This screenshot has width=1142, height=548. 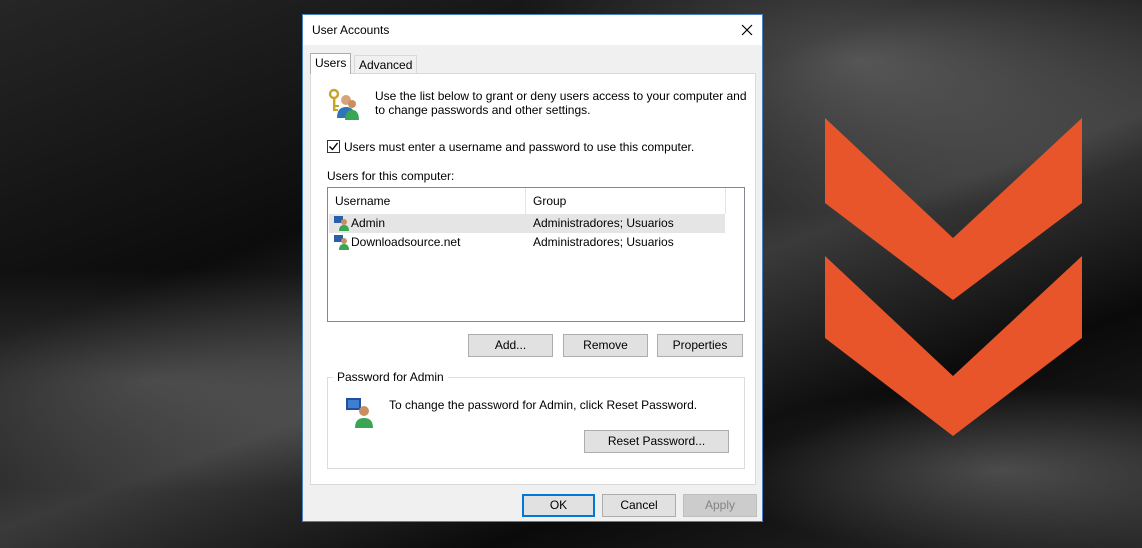 What do you see at coordinates (343, 104) in the screenshot?
I see `users-keys-icon` at bounding box center [343, 104].